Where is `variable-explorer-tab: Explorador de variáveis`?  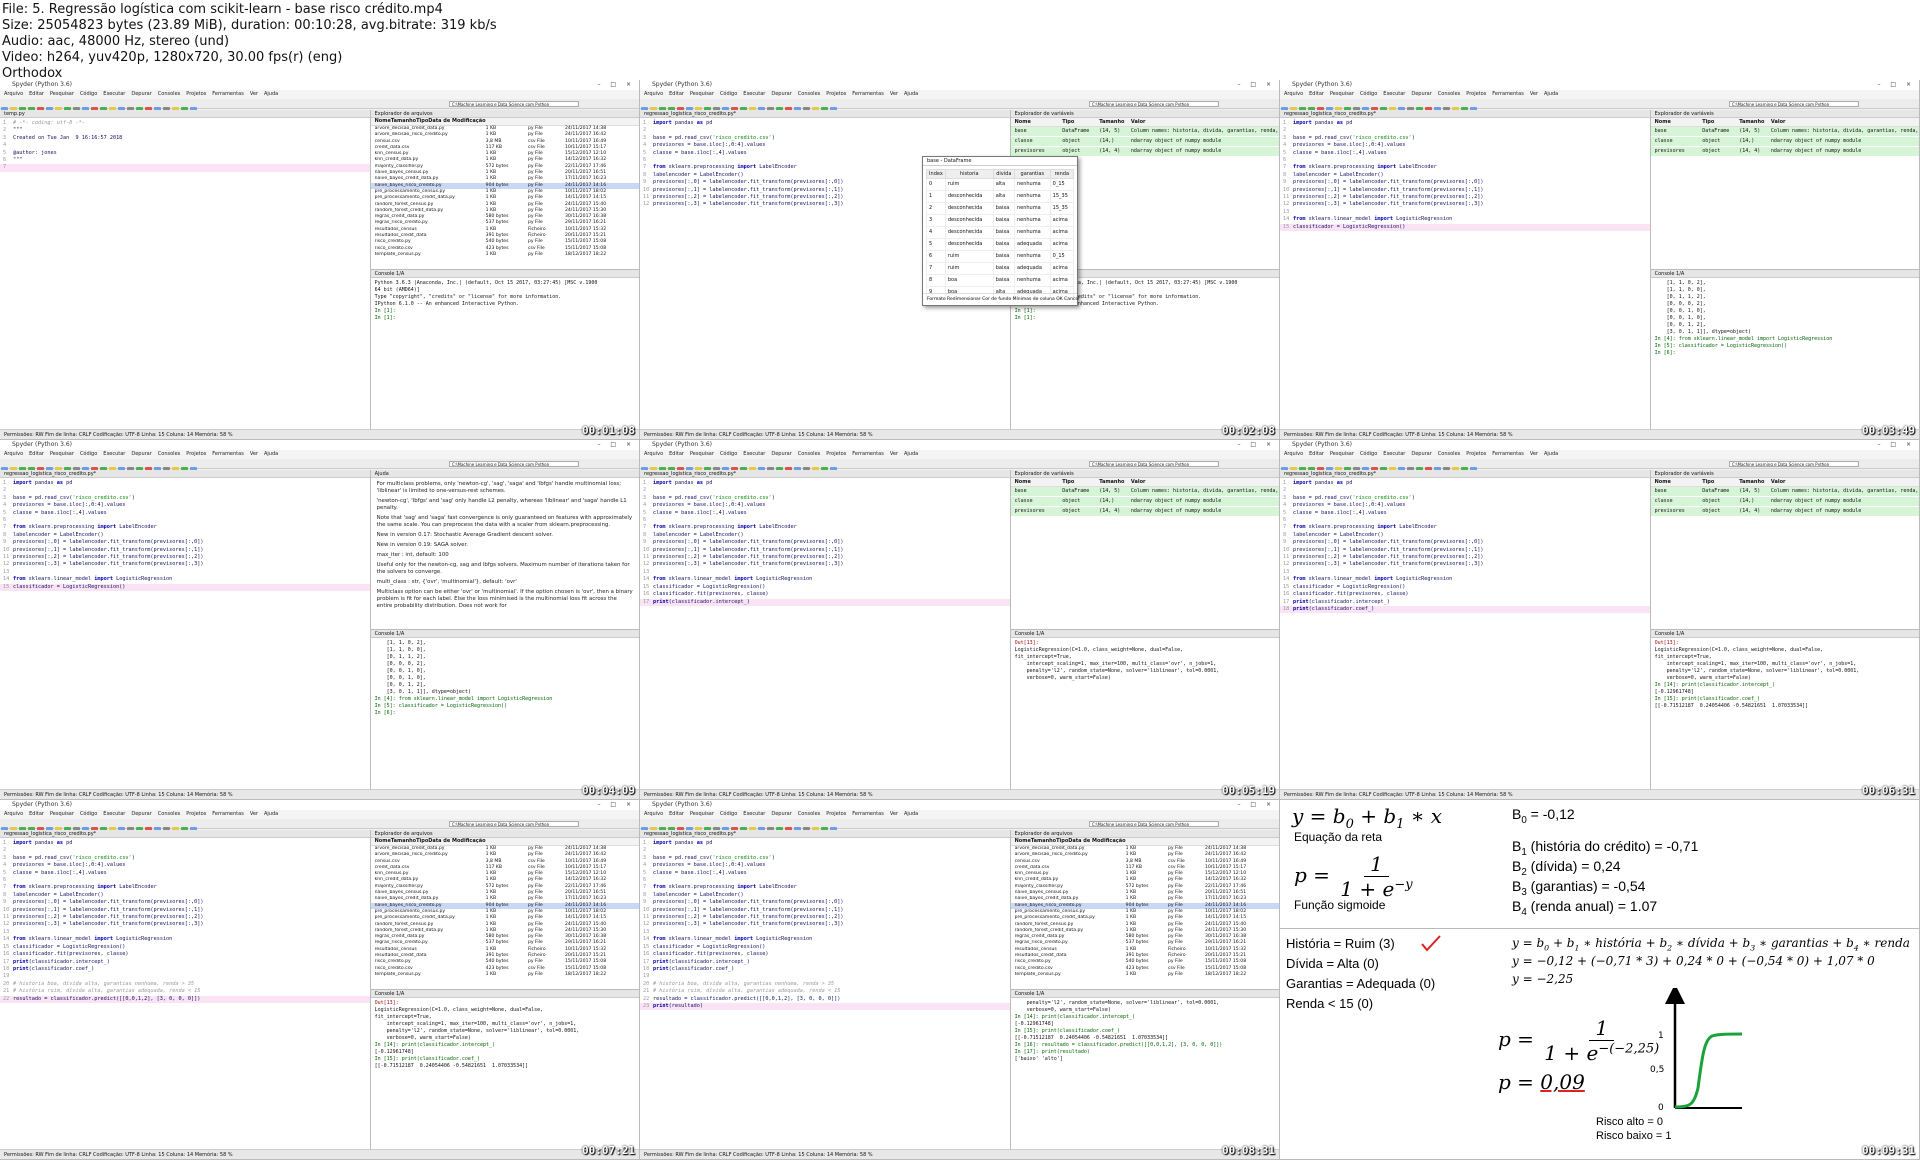 variable-explorer-tab: Explorador de variáveis is located at coordinates (1784, 114).